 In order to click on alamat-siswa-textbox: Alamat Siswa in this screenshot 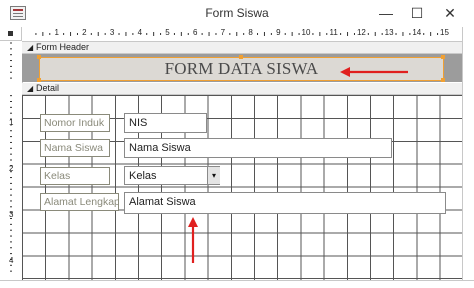, I will do `click(285, 203)`.